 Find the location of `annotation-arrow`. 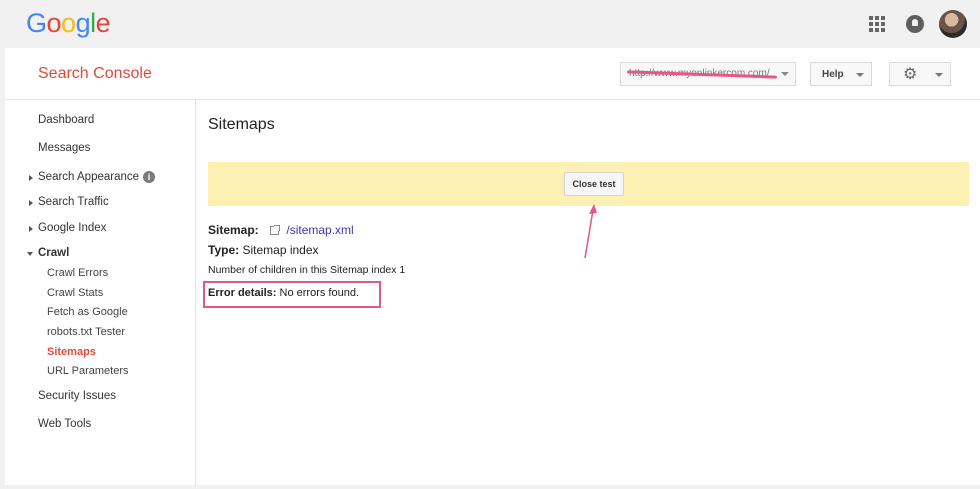

annotation-arrow is located at coordinates (590, 231).